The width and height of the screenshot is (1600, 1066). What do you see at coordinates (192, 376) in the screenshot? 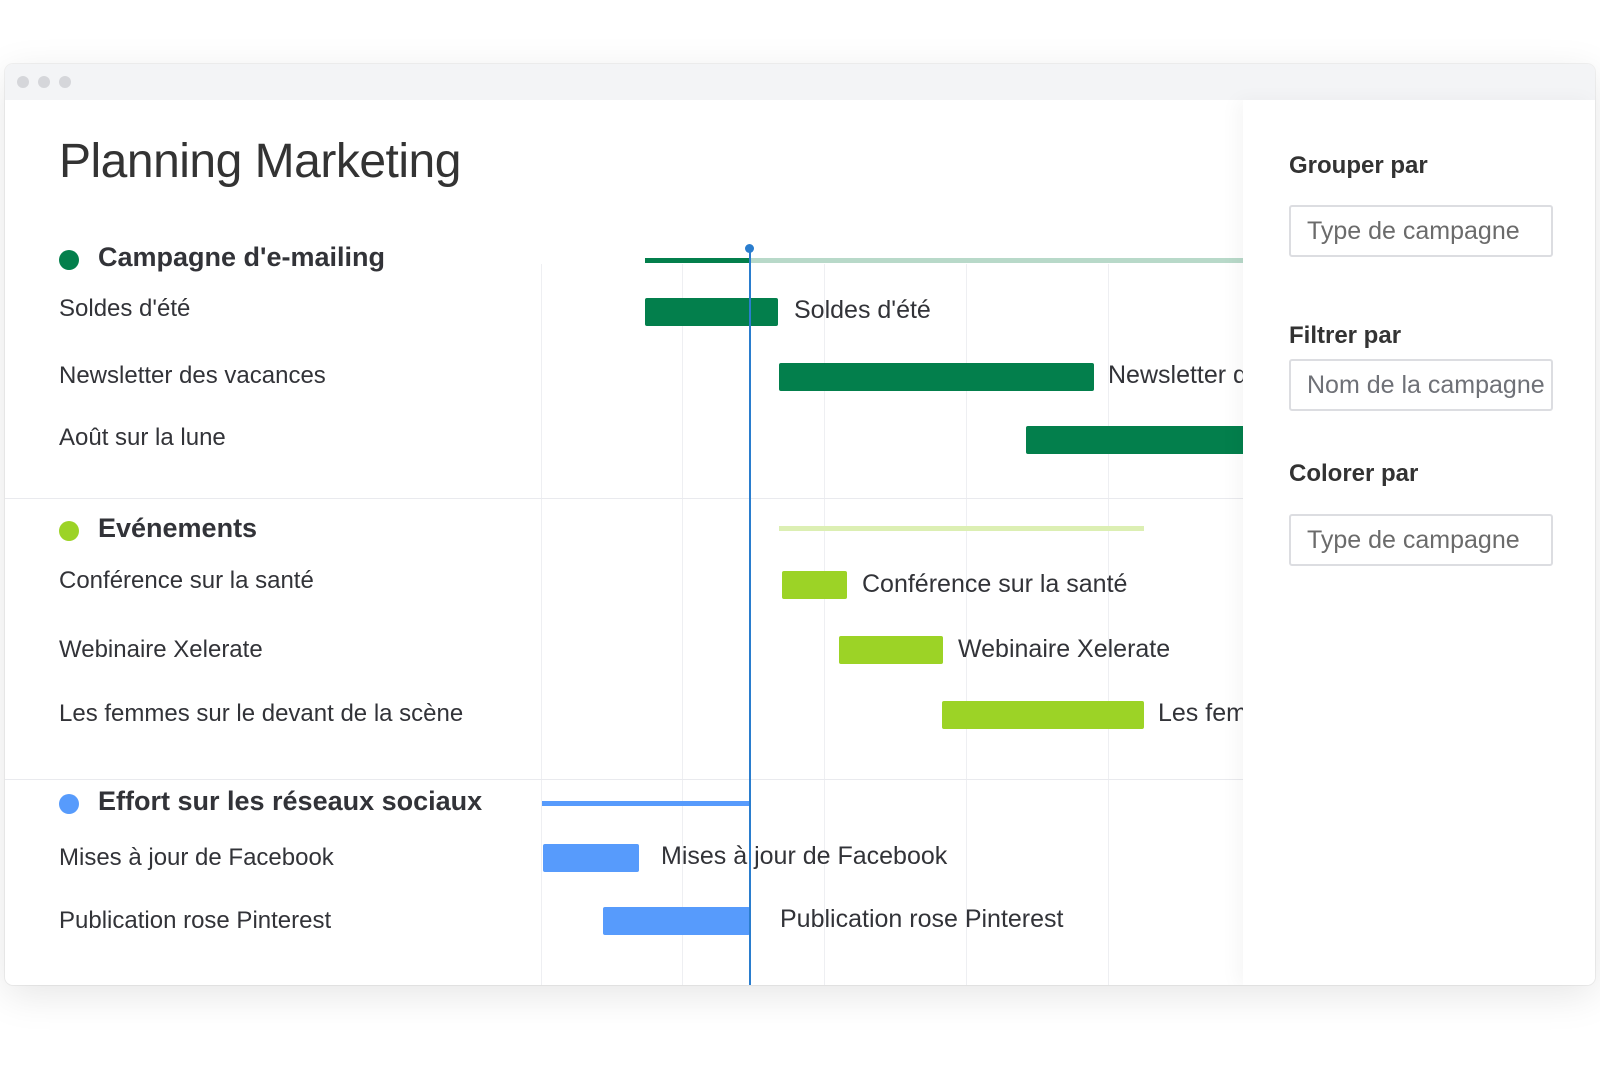
I see `item-name-newsletter: Newsletter des vacances` at bounding box center [192, 376].